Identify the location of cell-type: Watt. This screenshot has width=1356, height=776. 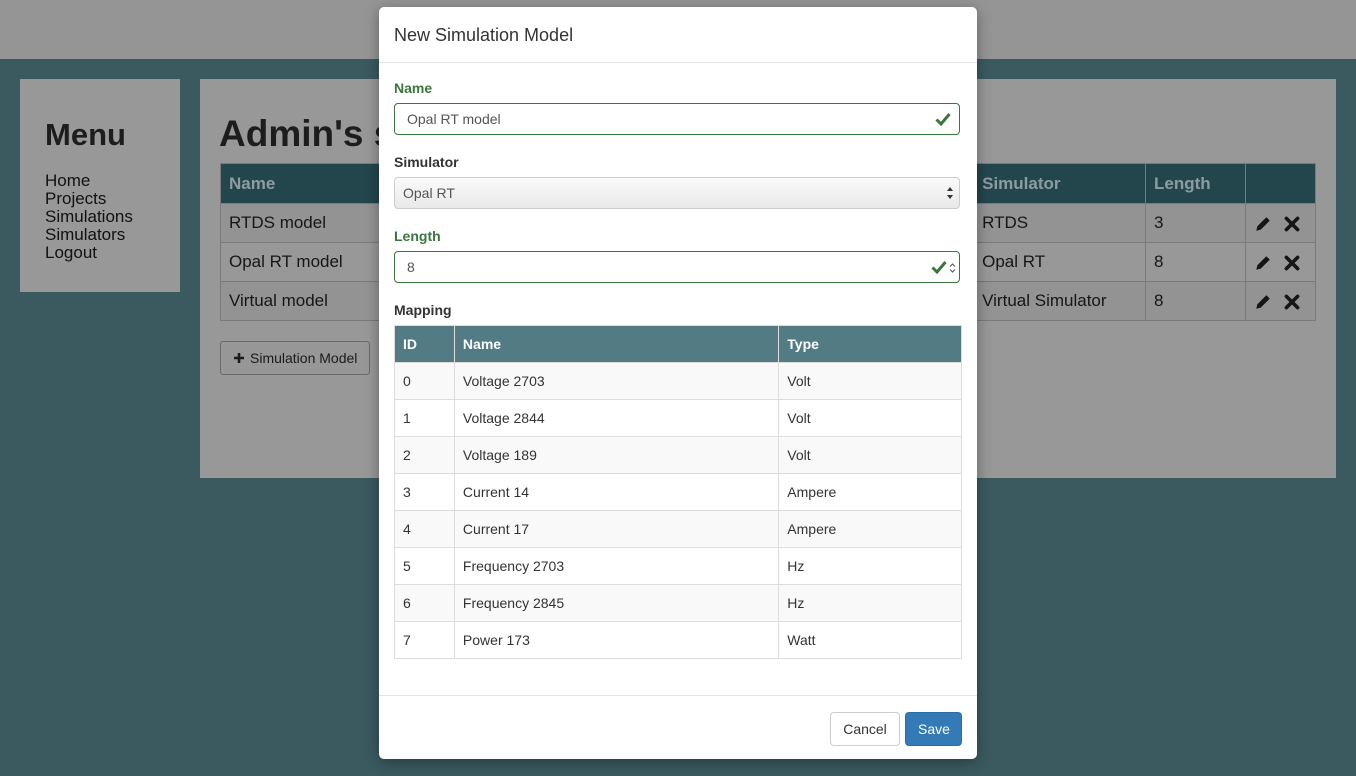
(870, 640).